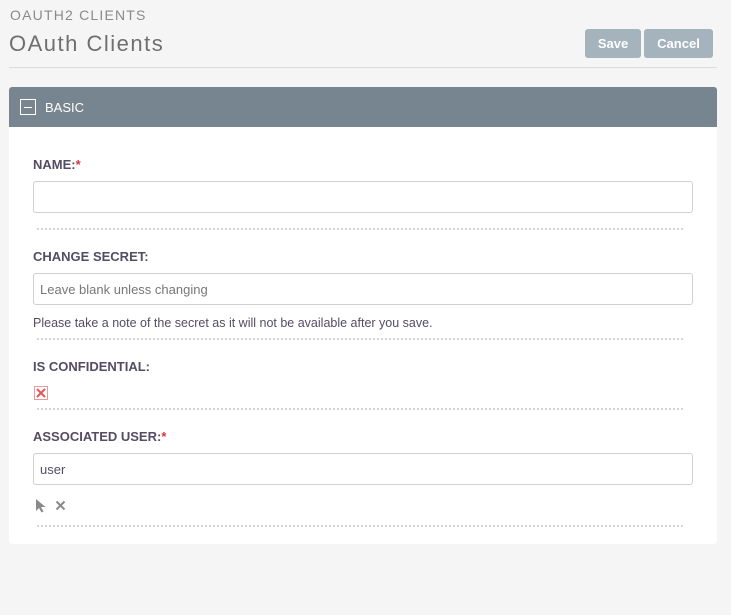 This screenshot has width=731, height=615. What do you see at coordinates (78, 15) in the screenshot?
I see `module-name: OAUTH2 CLIENTS` at bounding box center [78, 15].